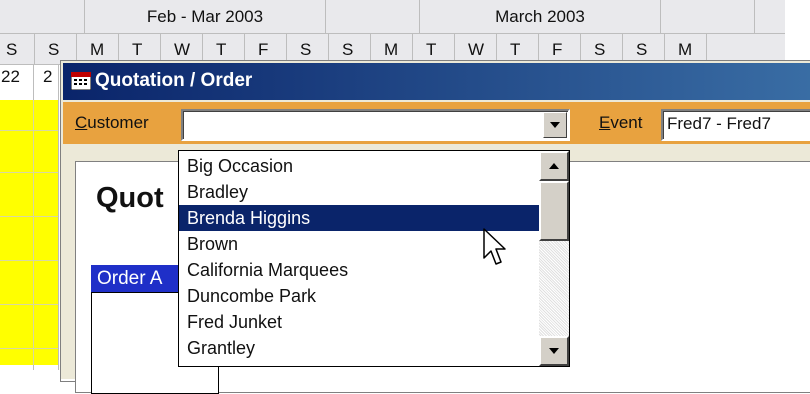 The height and width of the screenshot is (394, 810). What do you see at coordinates (10, 76) in the screenshot?
I see `calendar-date-22: 22` at bounding box center [10, 76].